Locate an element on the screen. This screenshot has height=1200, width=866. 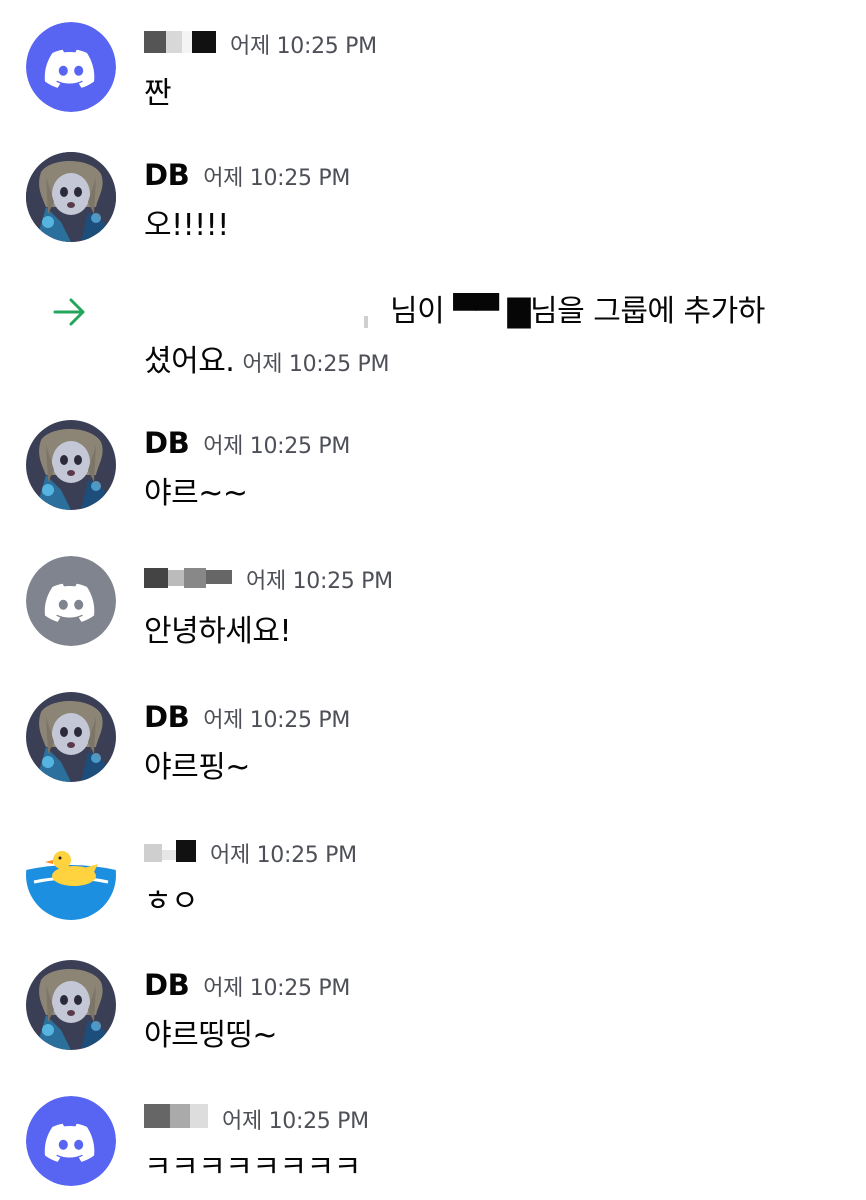
system-text-tail: 셨어요. is located at coordinates (189, 361).